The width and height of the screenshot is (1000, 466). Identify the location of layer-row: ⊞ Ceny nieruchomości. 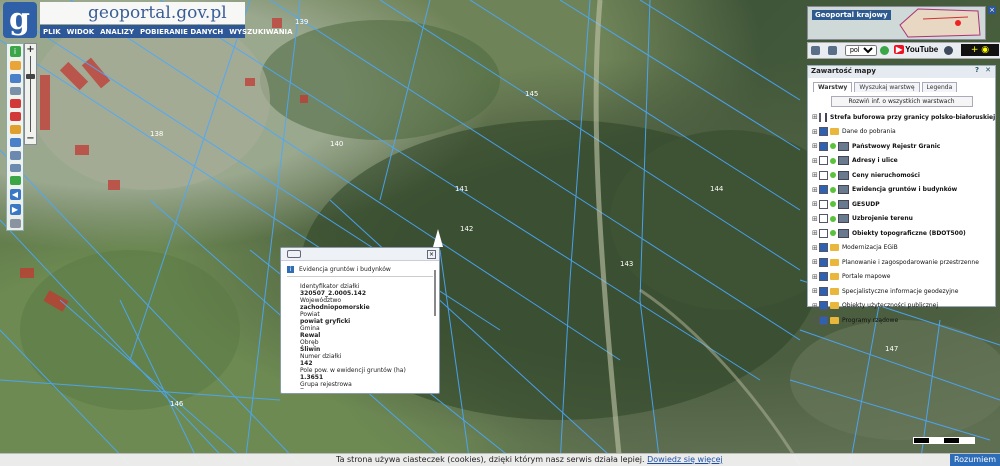
(901, 175).